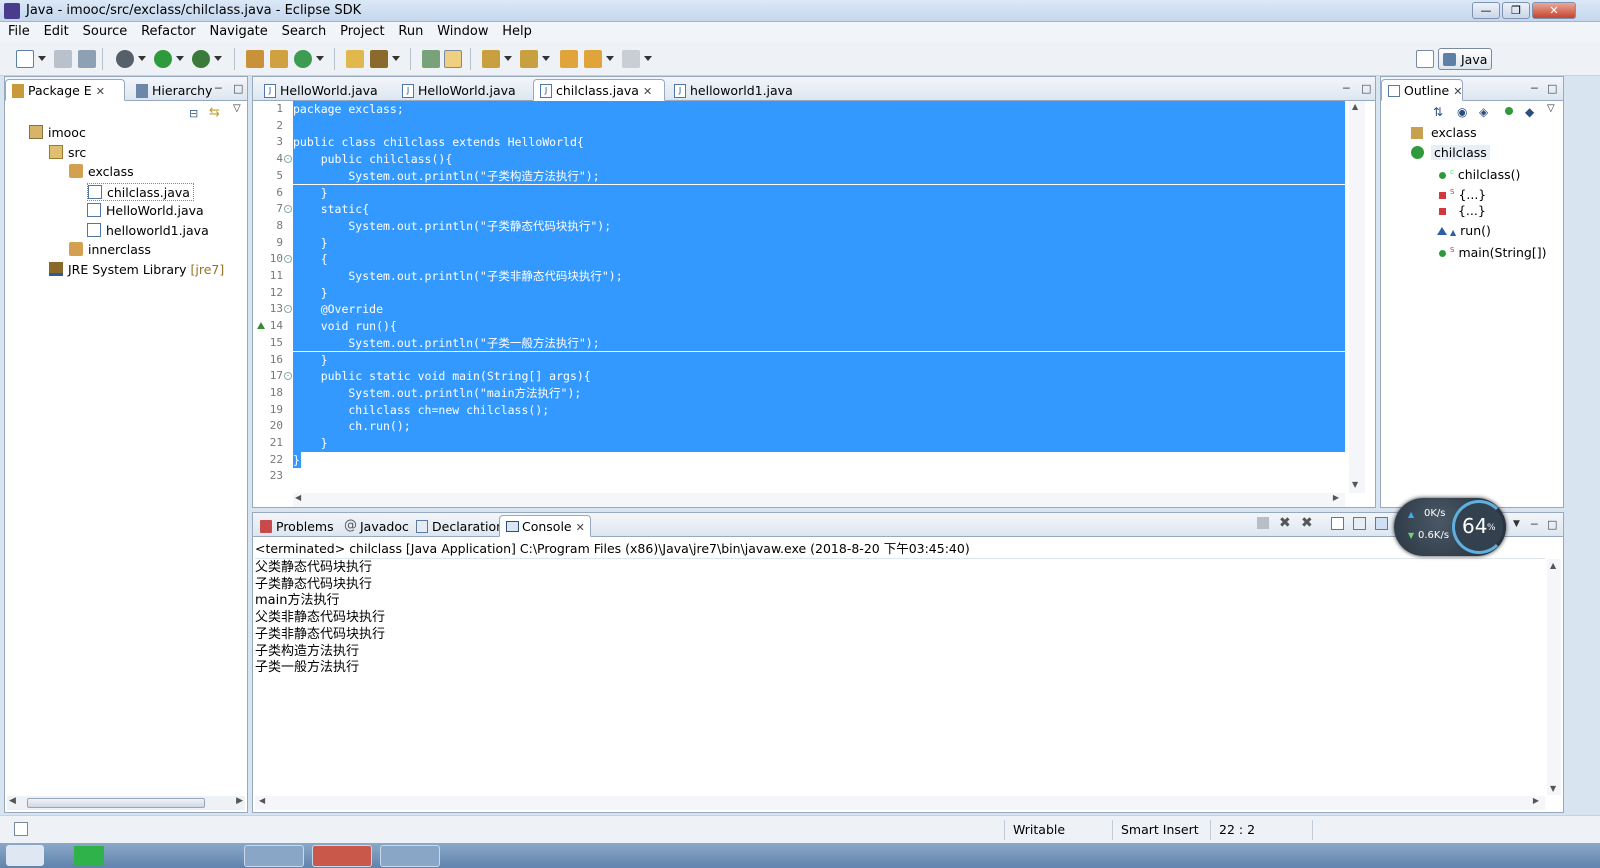  Describe the element at coordinates (462, 31) in the screenshot. I see `menu-window: Window` at that location.